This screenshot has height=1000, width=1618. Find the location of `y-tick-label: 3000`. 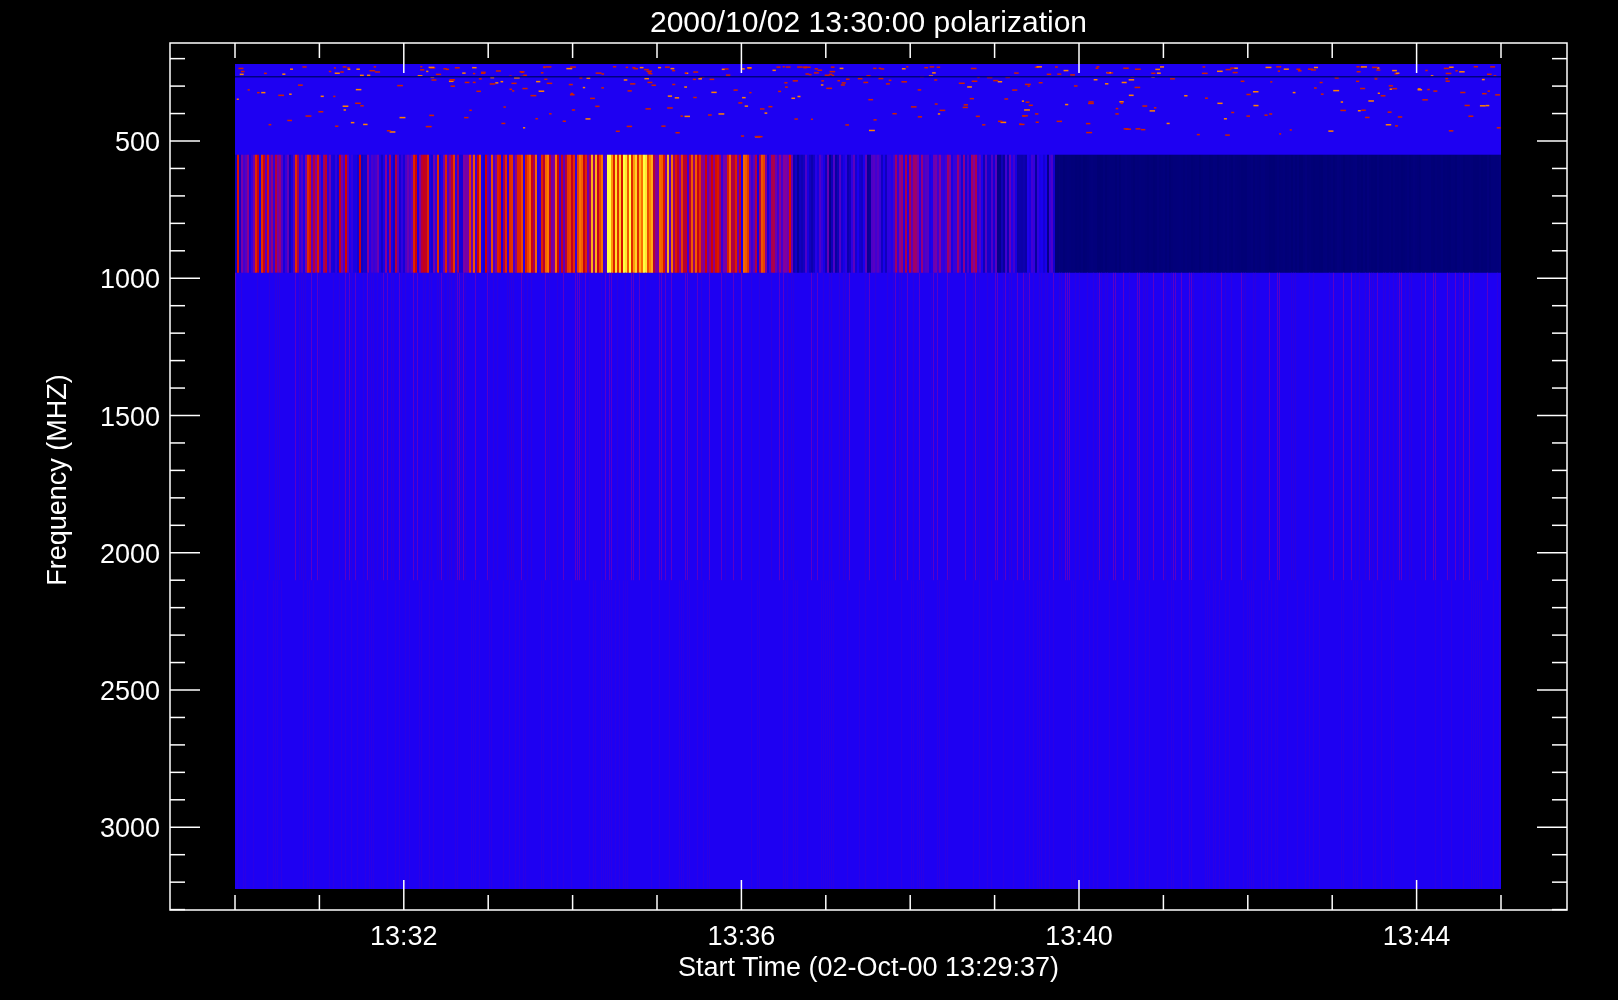

y-tick-label: 3000 is located at coordinates (129, 828).